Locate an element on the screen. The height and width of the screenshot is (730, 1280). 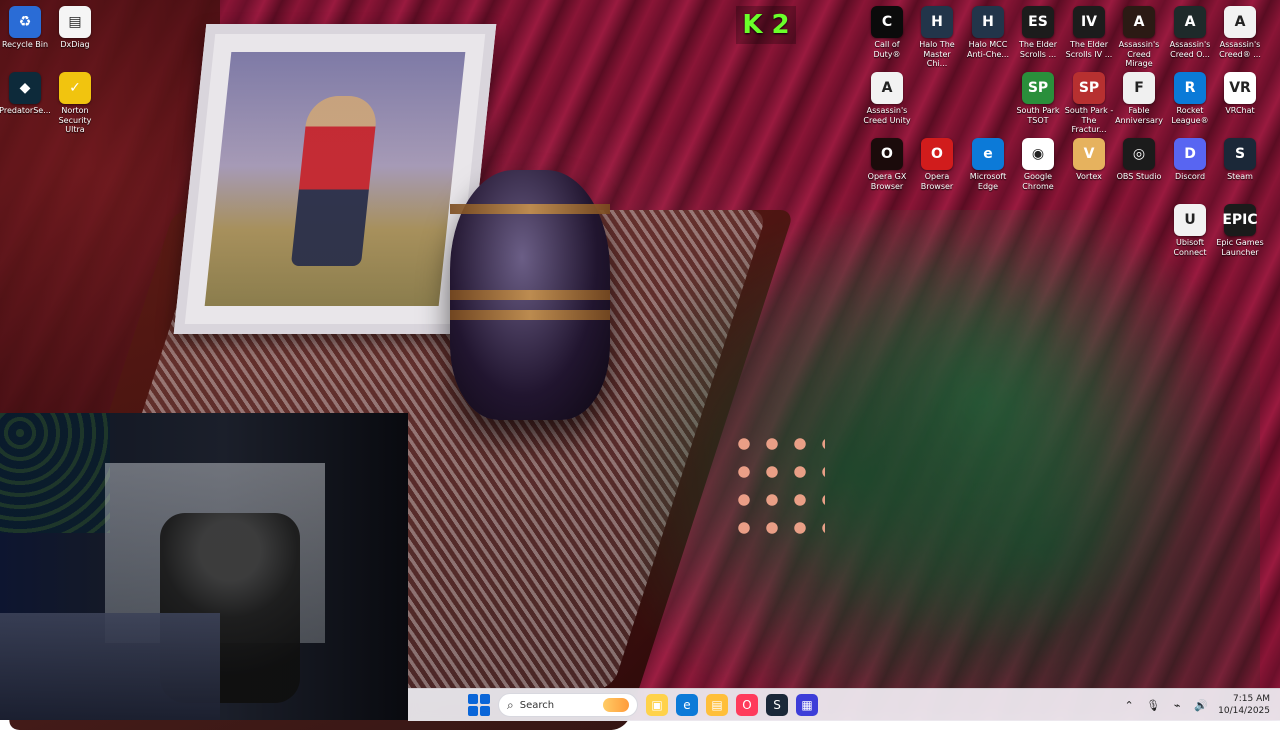
assassins-creed-unity-icon: A is located at coordinates (887, 88).